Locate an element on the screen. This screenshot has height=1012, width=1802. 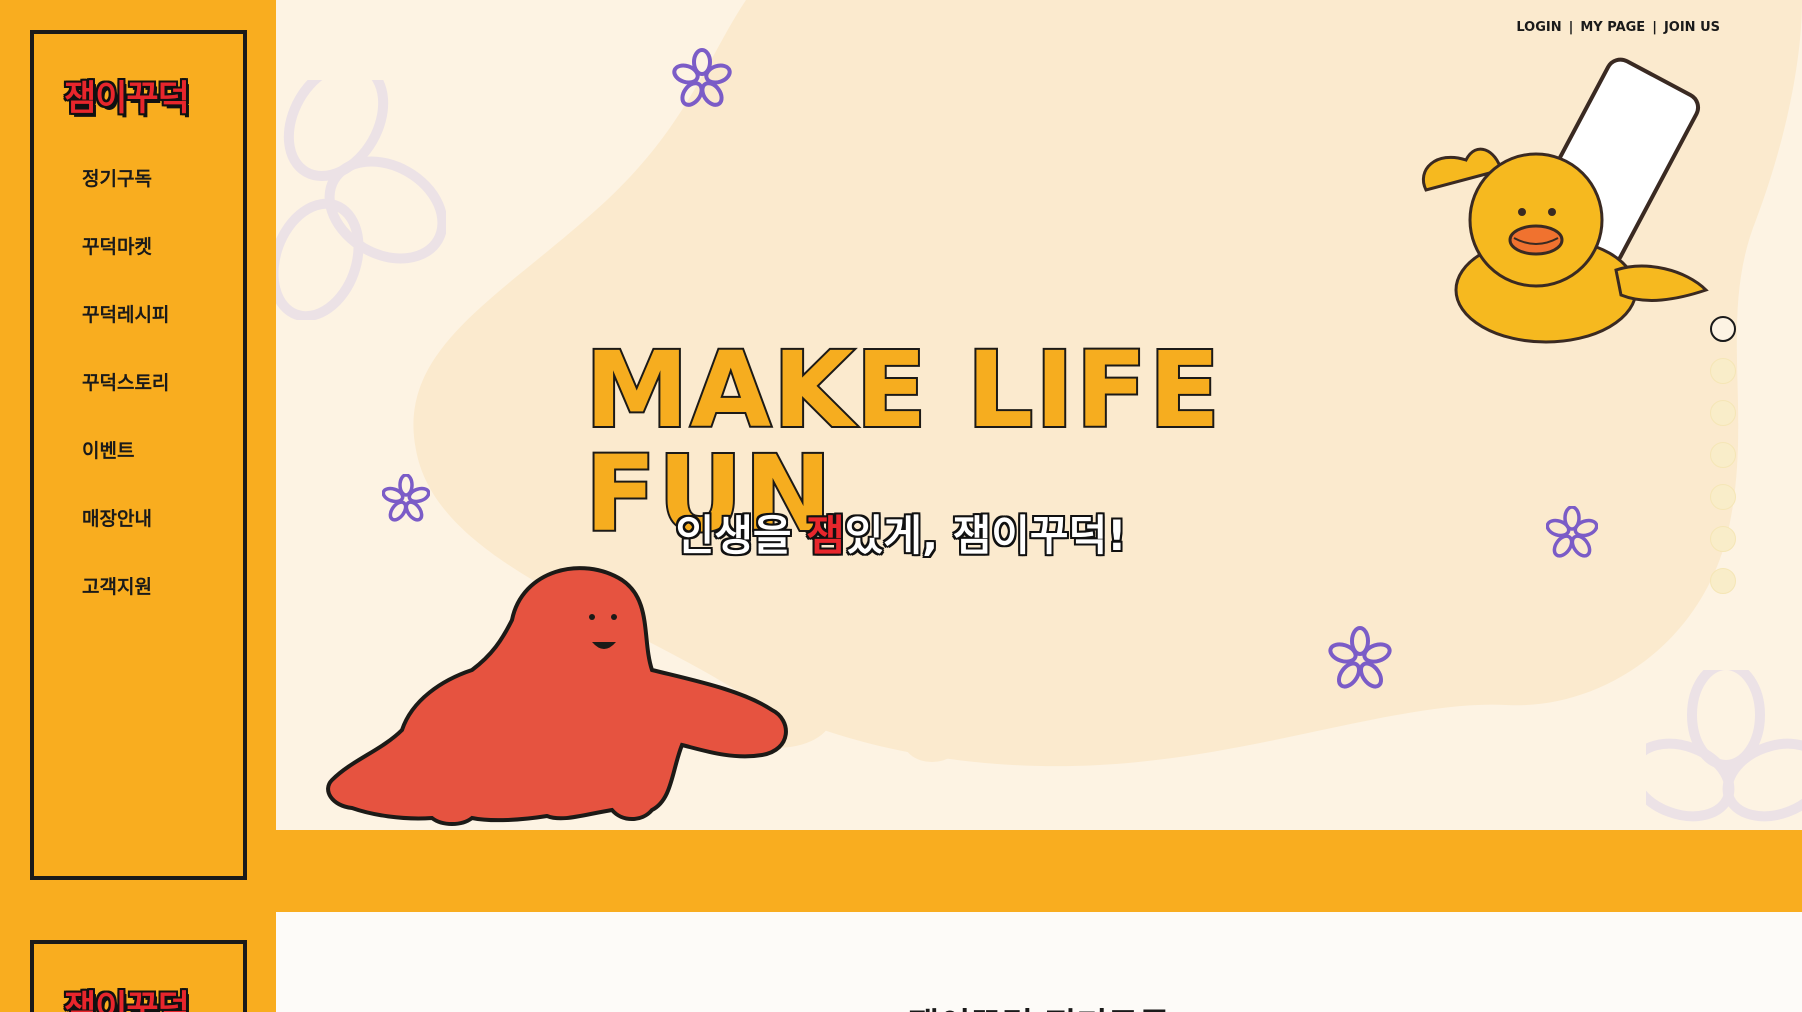
section-title: 잼이꾸덕 정기구독 is located at coordinates (1039, 1005).